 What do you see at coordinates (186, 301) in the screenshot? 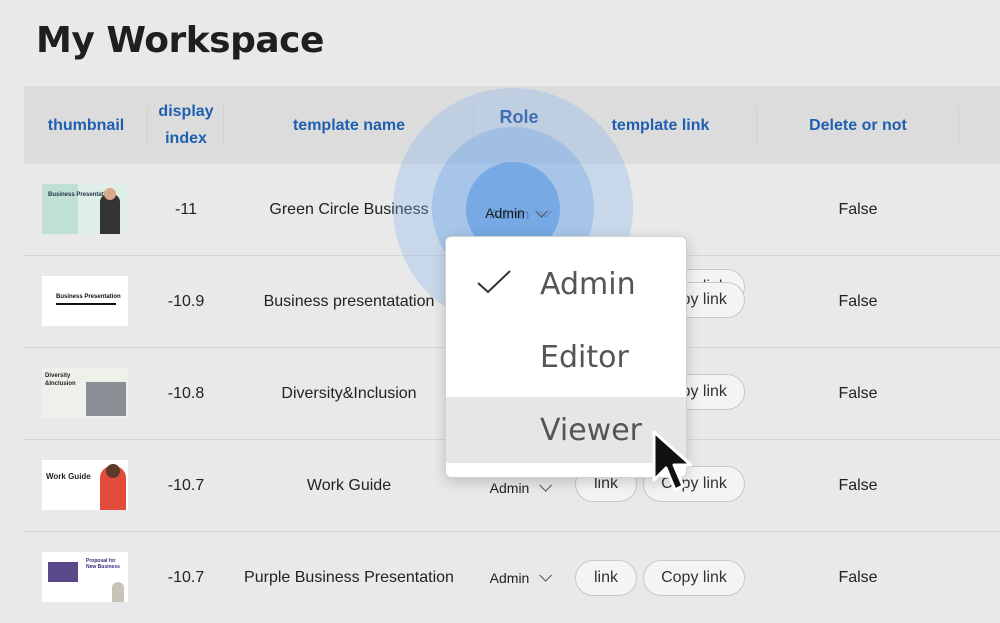
I see `display-index: -10.9` at bounding box center [186, 301].